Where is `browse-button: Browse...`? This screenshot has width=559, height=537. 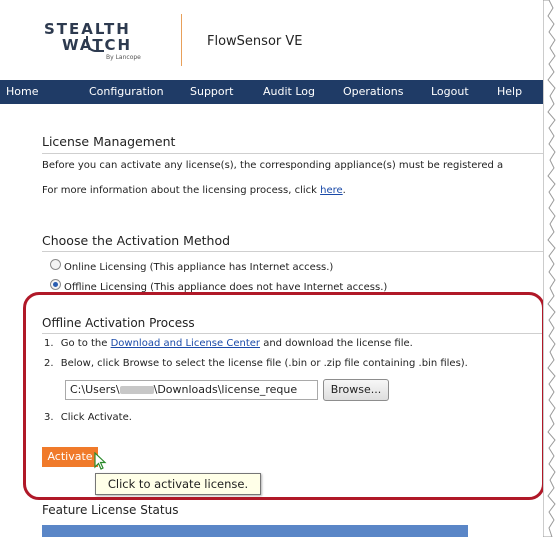
browse-button: Browse... is located at coordinates (356, 390).